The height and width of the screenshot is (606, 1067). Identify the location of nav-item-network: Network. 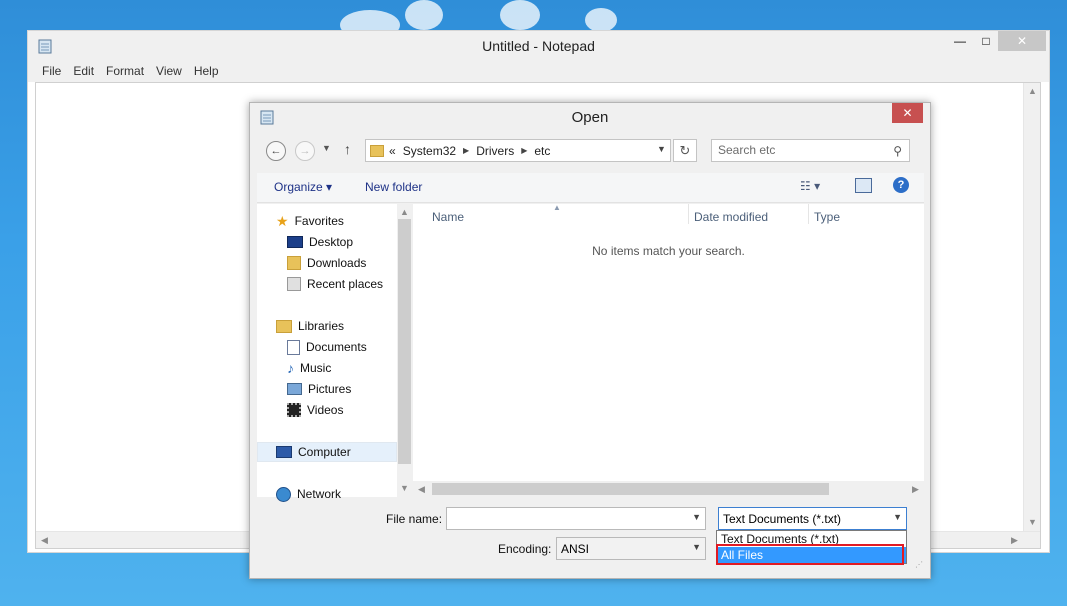
(308, 494).